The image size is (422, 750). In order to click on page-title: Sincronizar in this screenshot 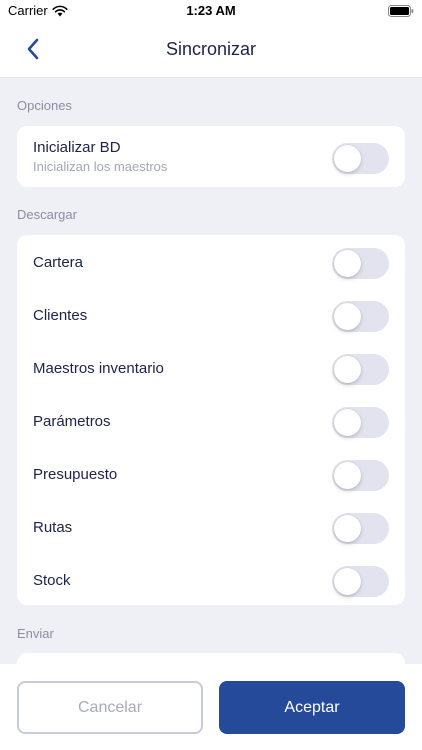, I will do `click(211, 49)`.